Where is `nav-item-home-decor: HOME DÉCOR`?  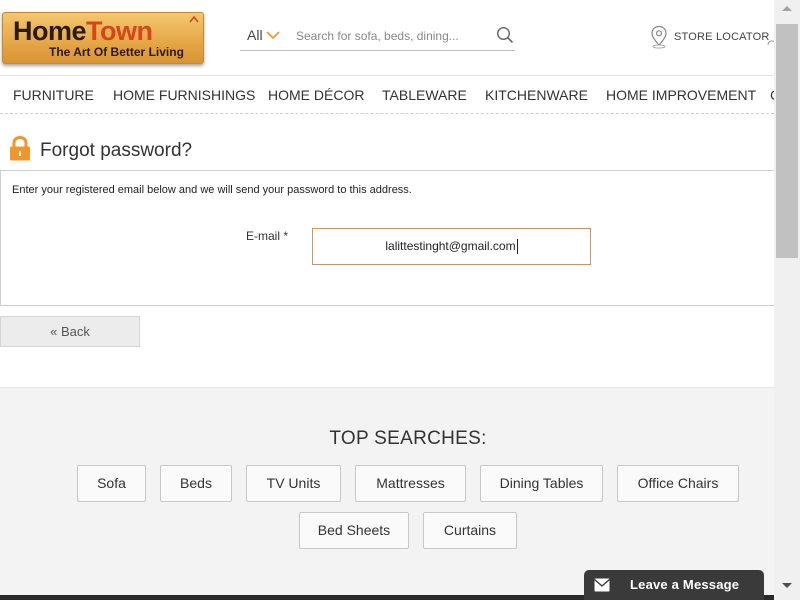
nav-item-home-decor: HOME DÉCOR is located at coordinates (316, 95).